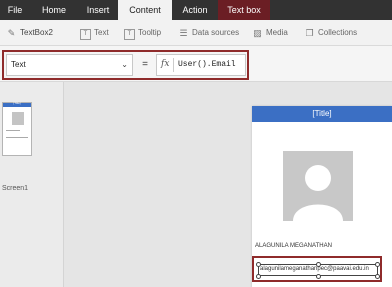 The width and height of the screenshot is (392, 287). Describe the element at coordinates (277, 32) in the screenshot. I see `media-label: Media` at that location.